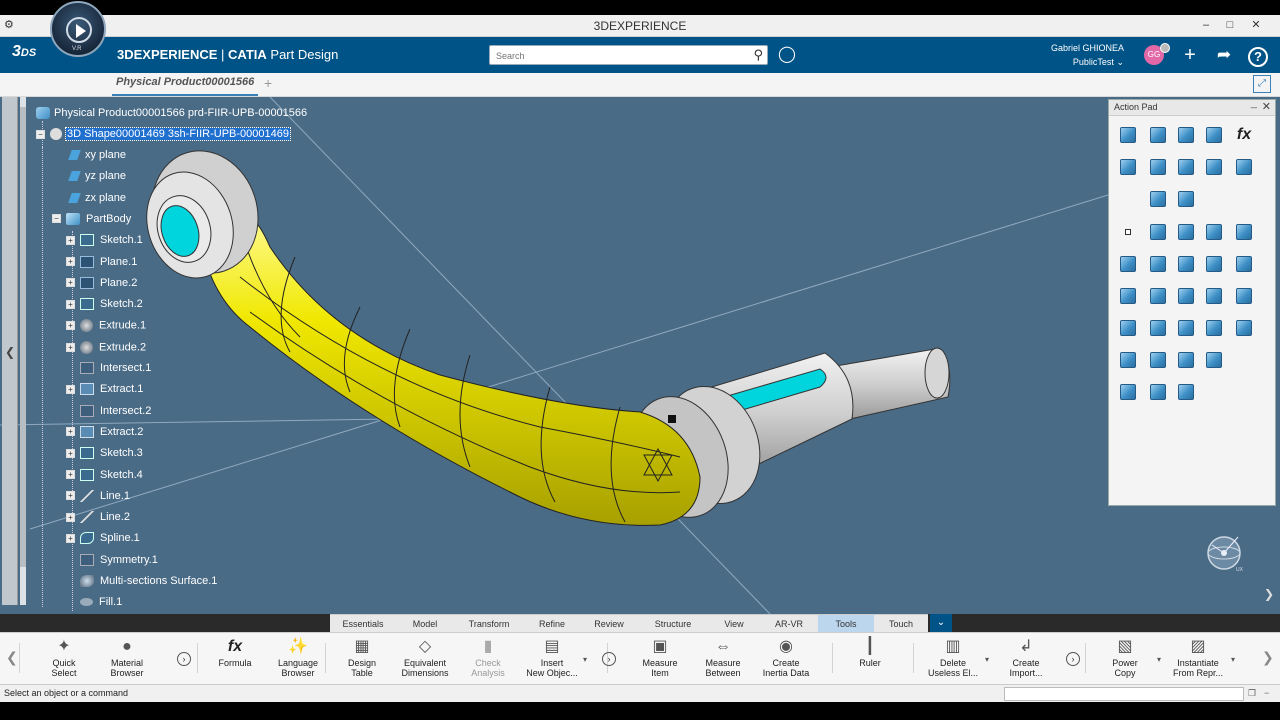  What do you see at coordinates (1158, 264) in the screenshot?
I see `sweep-icon` at bounding box center [1158, 264].